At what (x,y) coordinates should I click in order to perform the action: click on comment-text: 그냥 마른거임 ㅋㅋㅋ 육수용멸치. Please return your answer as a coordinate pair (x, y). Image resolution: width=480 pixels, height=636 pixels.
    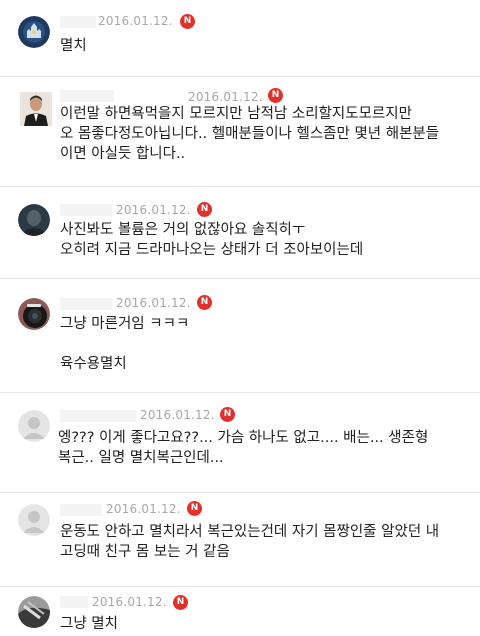
    Looking at the image, I should click on (125, 344).